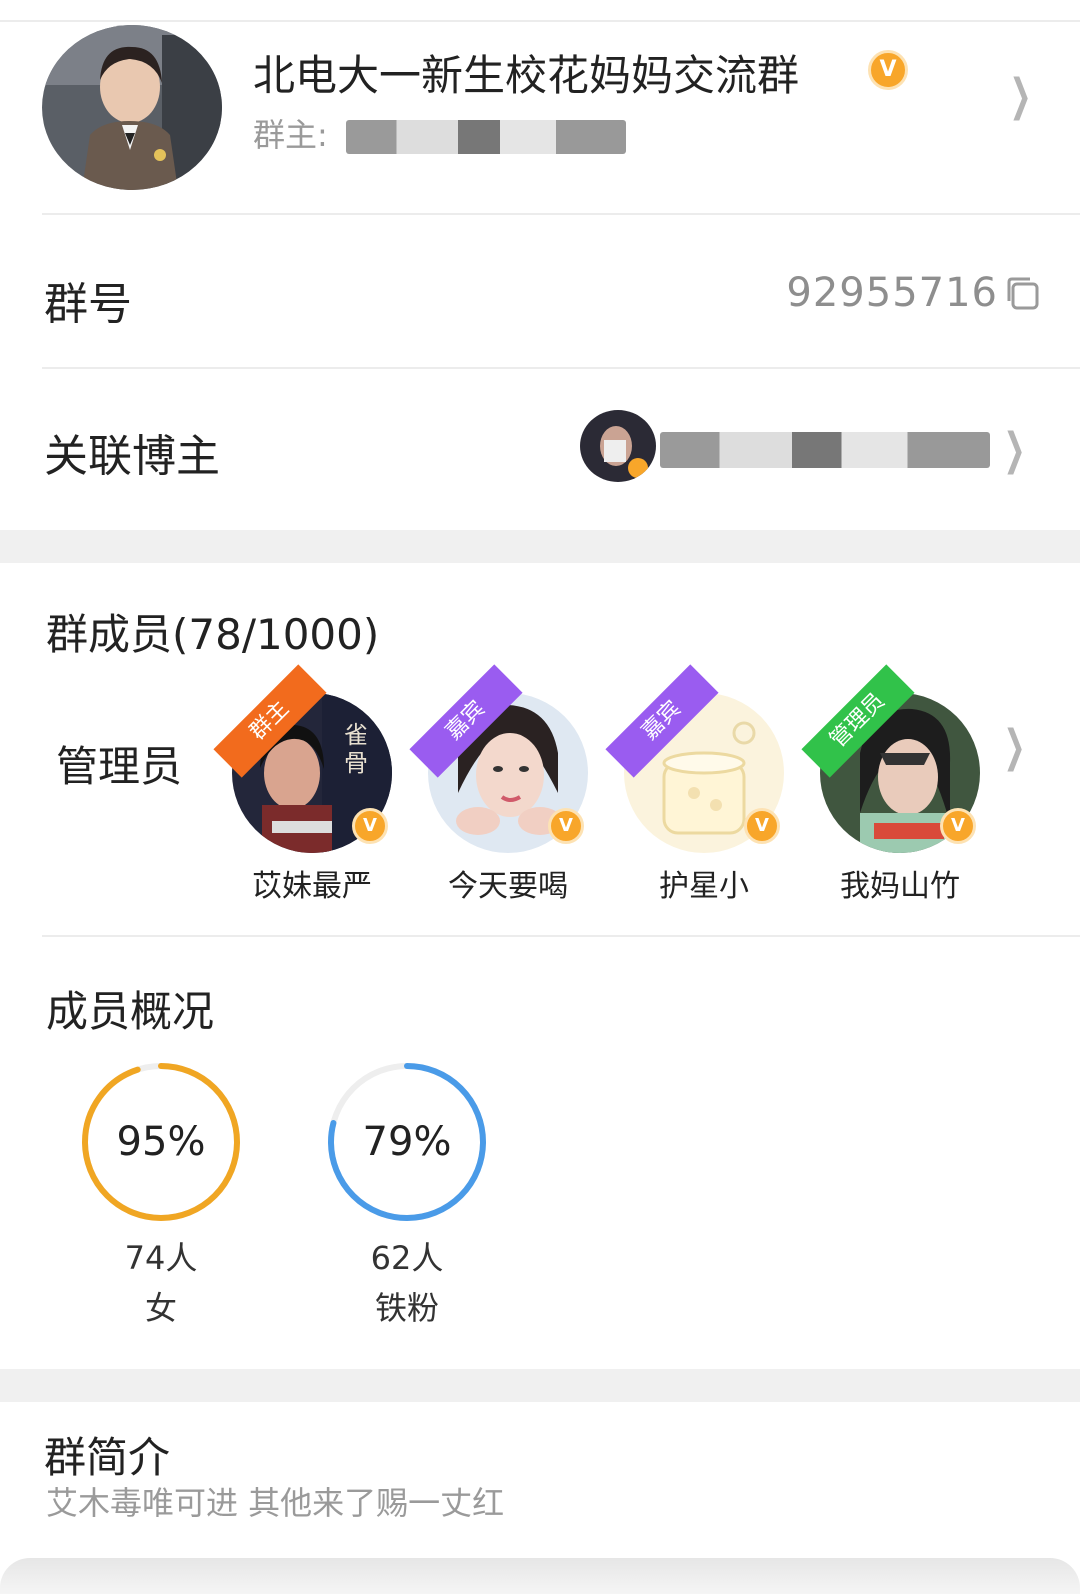 This screenshot has width=1080, height=1594. What do you see at coordinates (356, 763) in the screenshot?
I see `svg-text: 骨` at bounding box center [356, 763].